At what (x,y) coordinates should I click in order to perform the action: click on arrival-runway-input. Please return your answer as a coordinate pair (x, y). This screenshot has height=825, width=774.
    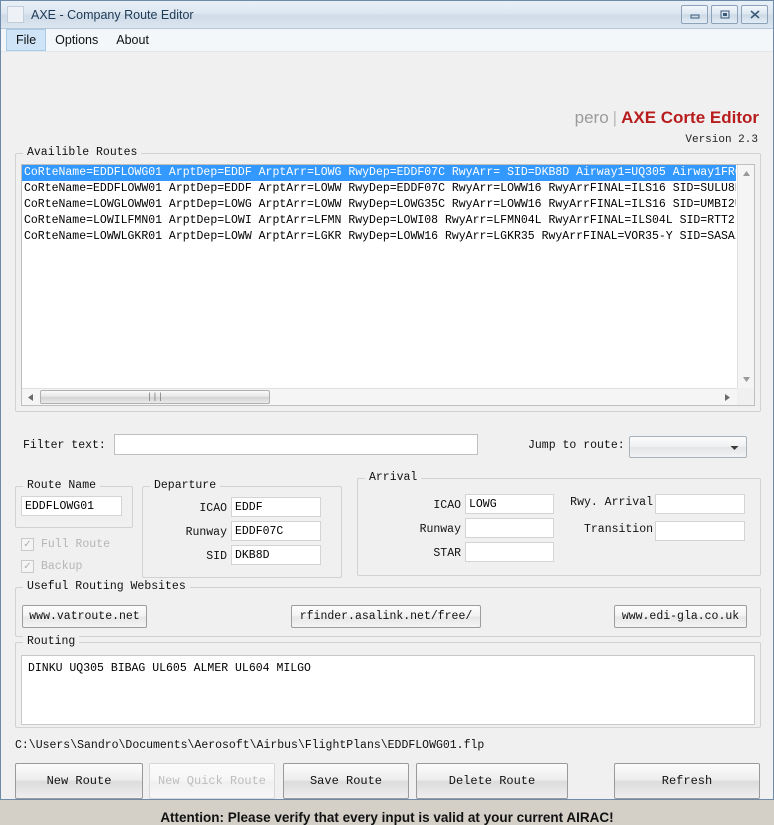
    Looking at the image, I should click on (509, 528).